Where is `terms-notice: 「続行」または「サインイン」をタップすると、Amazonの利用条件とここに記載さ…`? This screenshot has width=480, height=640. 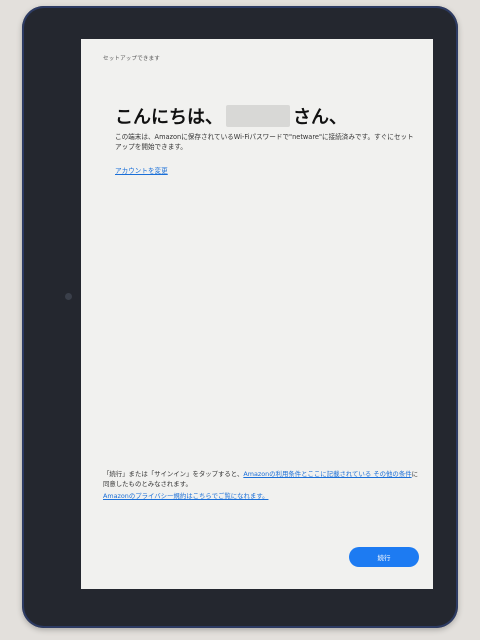
terms-notice: 「続行」または「サインイン」をタップすると、Amazonの利用条件とここに記載さ… is located at coordinates (262, 479).